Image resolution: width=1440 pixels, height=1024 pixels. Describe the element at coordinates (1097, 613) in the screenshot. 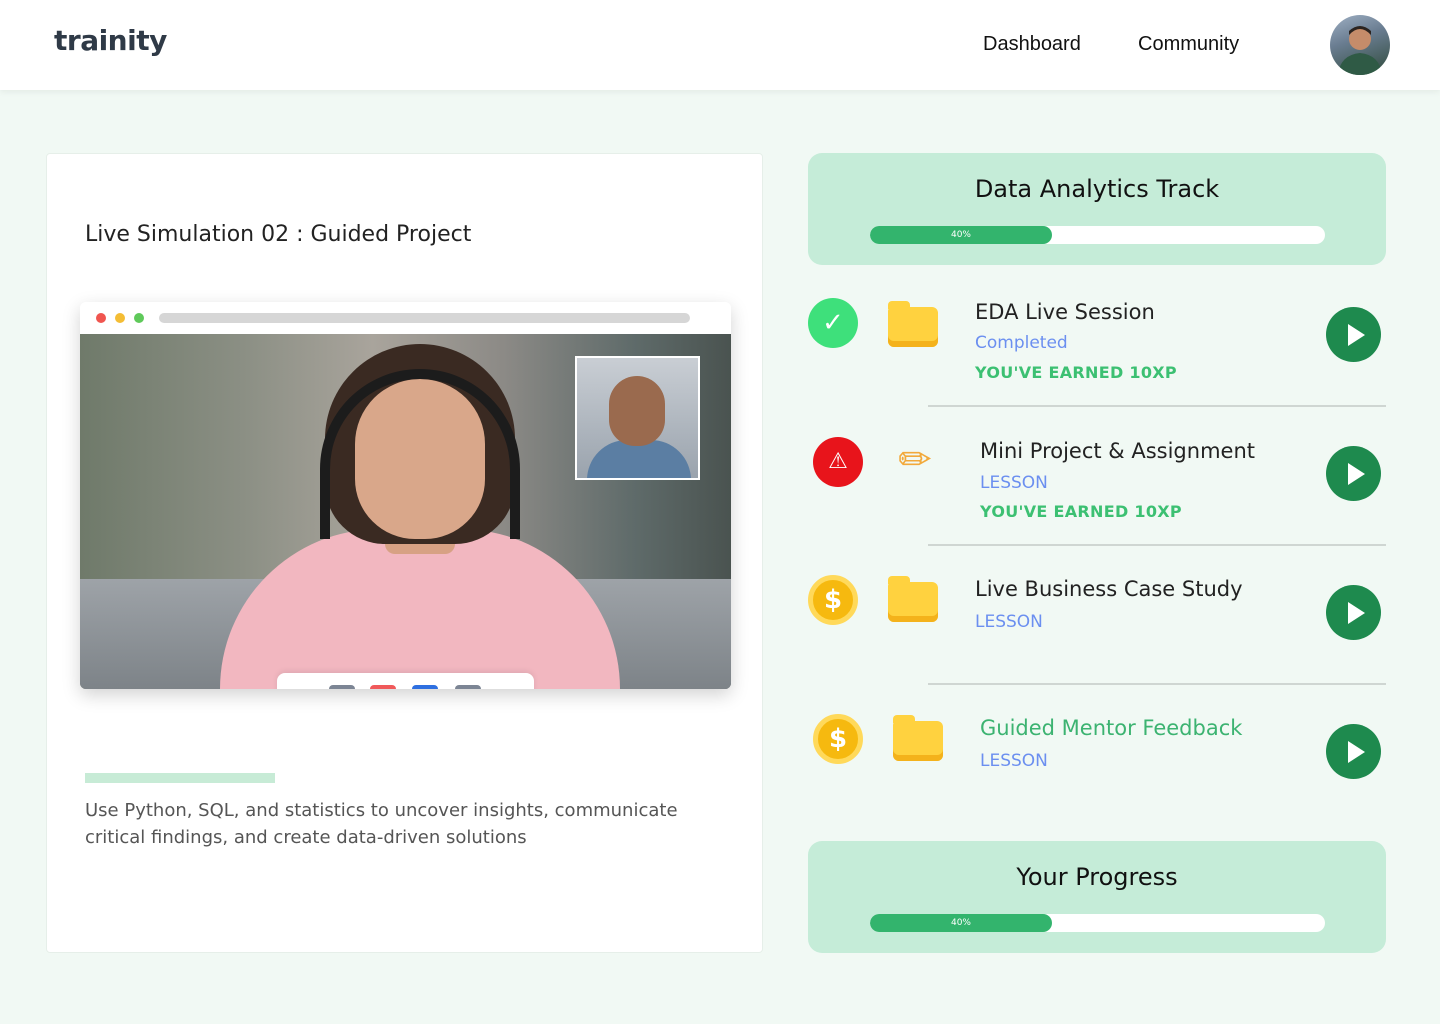

I see `lesson-item: $ Live Business Case Study LESSON` at that location.